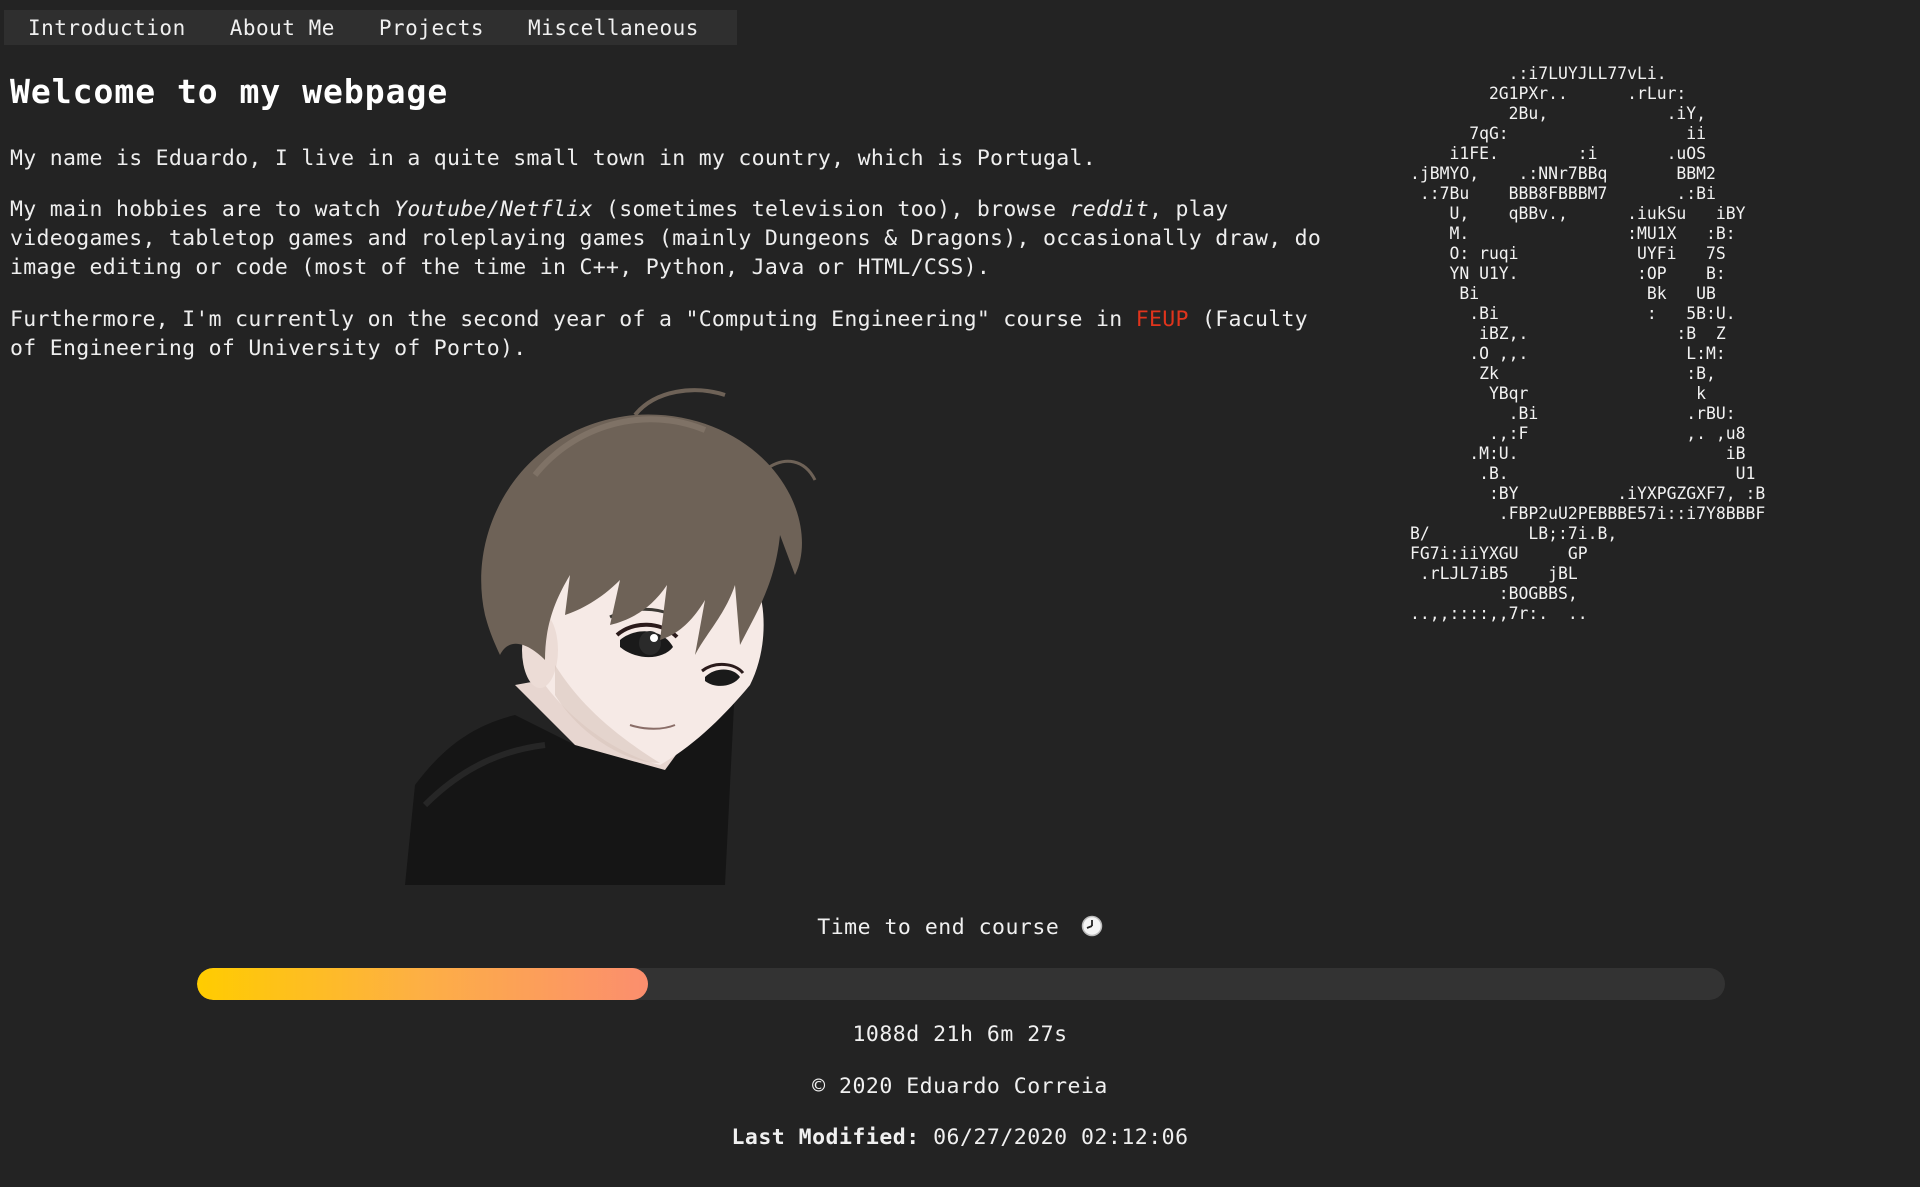 This screenshot has height=1187, width=1920. What do you see at coordinates (431, 28) in the screenshot?
I see `nav-item-projects: Projects` at bounding box center [431, 28].